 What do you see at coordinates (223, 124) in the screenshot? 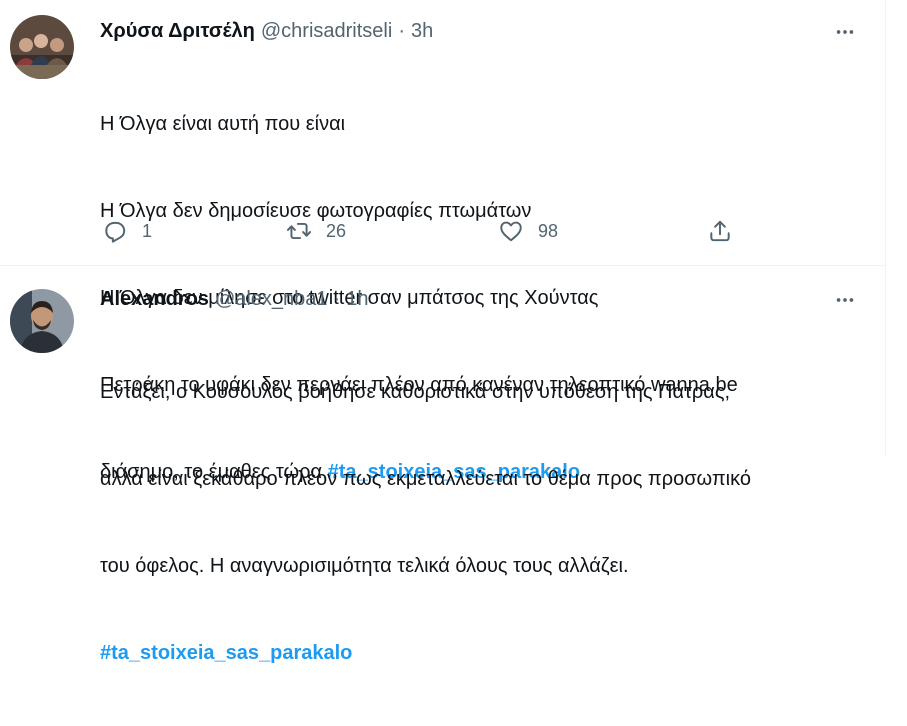
I see `tweet-text-line: Η Όλγα είναι αυτή που είναι` at bounding box center [223, 124].